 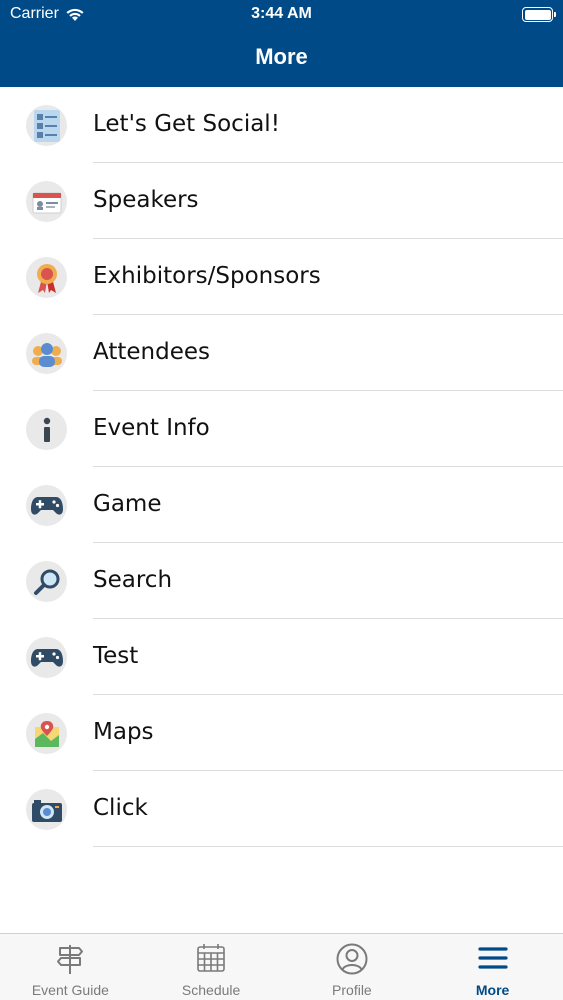 I want to click on menu-item-label: Click, so click(x=120, y=808).